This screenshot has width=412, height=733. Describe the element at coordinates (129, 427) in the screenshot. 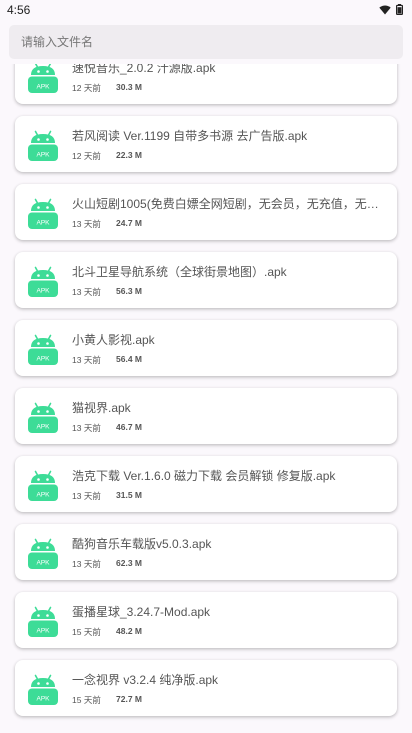

I see `file-size: 46.7 M` at that location.